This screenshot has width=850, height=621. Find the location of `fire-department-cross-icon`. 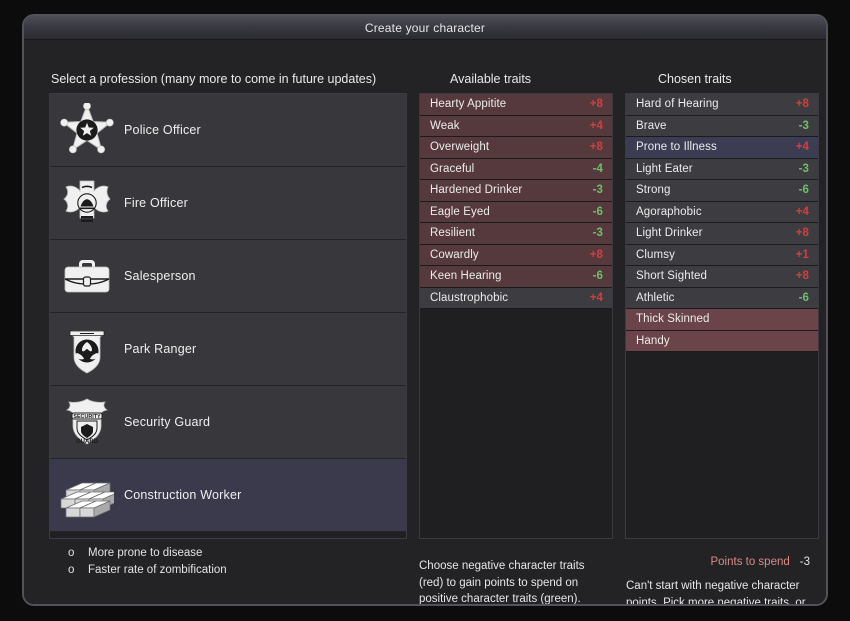

fire-department-cross-icon is located at coordinates (87, 203).